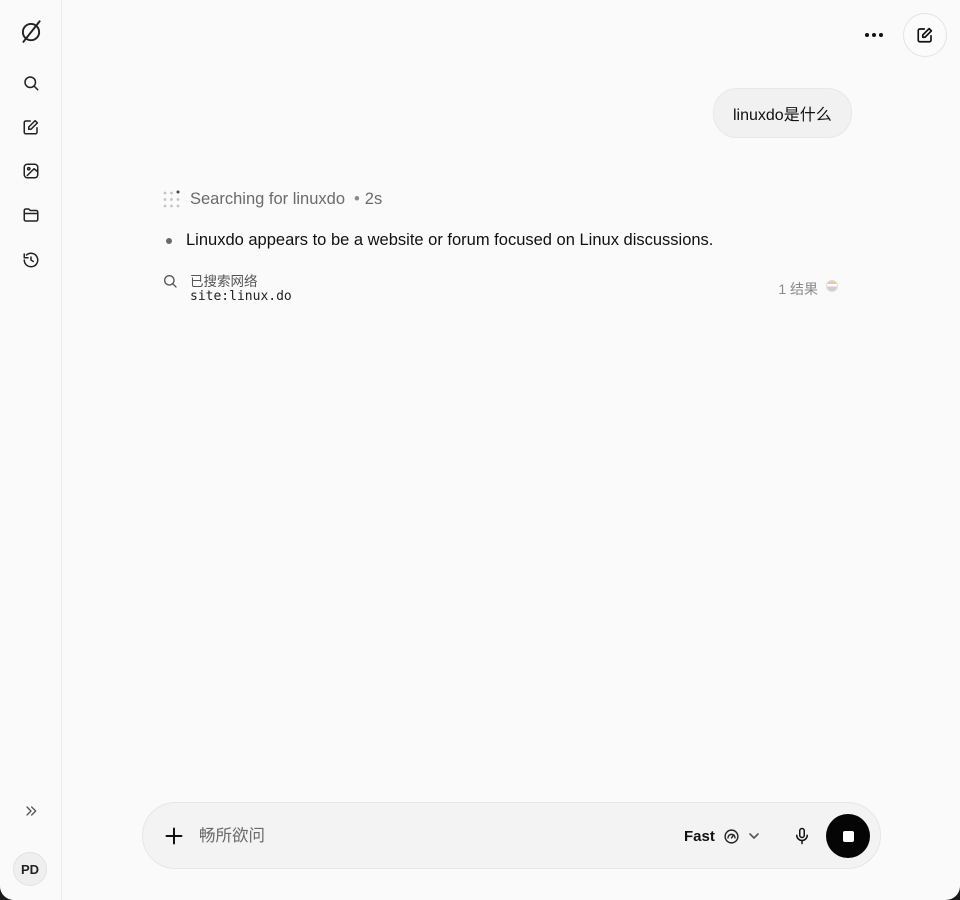 The height and width of the screenshot is (900, 960). I want to click on search-status: Searching for linuxdo • 2s, so click(272, 199).